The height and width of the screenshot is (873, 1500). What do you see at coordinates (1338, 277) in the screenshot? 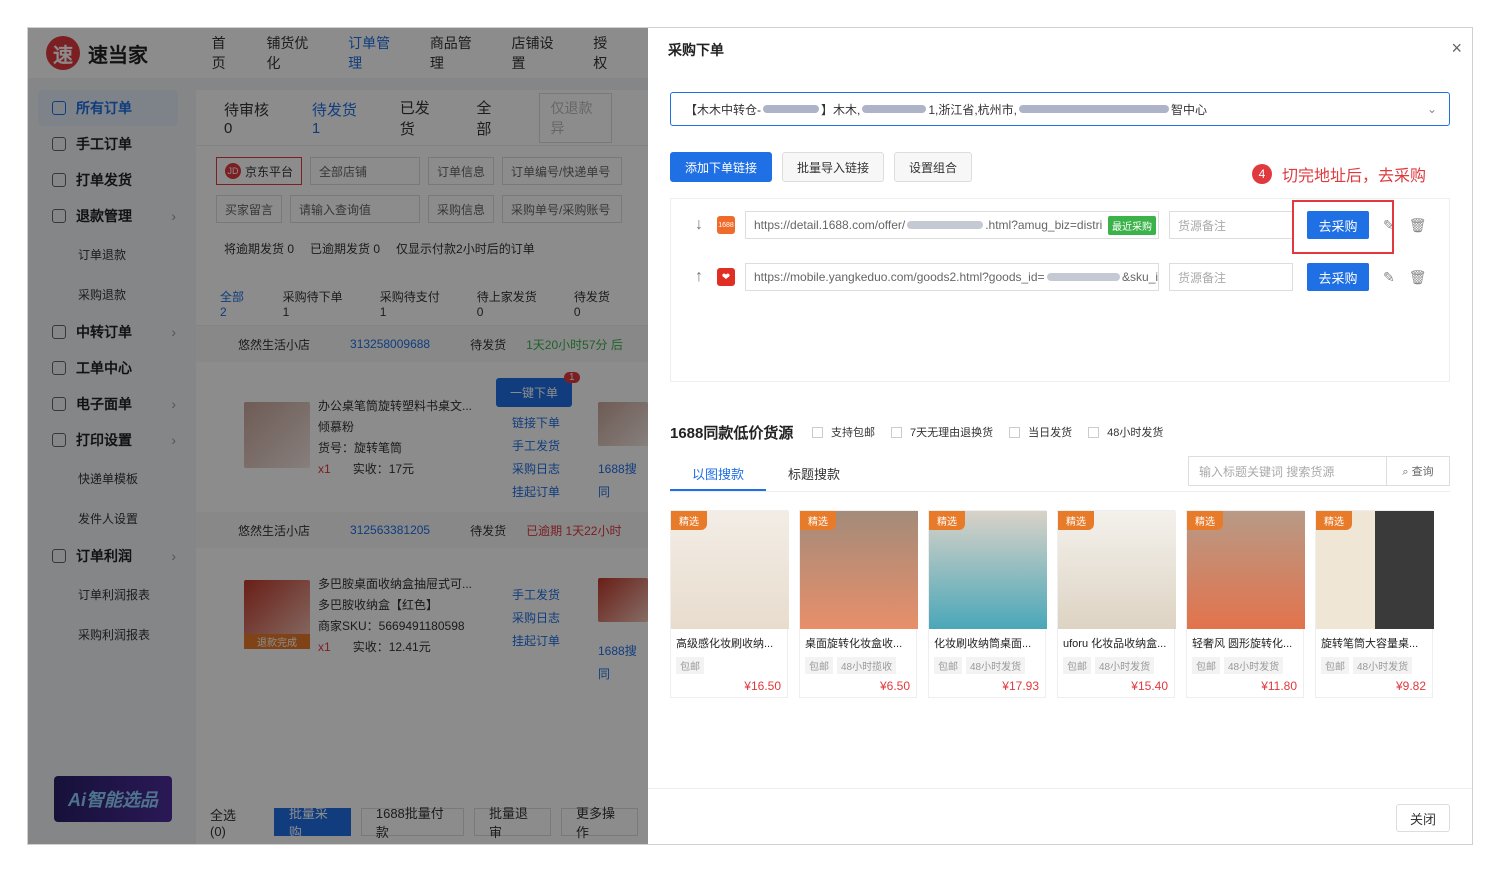
I see `go-purchase-button: 去采购` at bounding box center [1338, 277].